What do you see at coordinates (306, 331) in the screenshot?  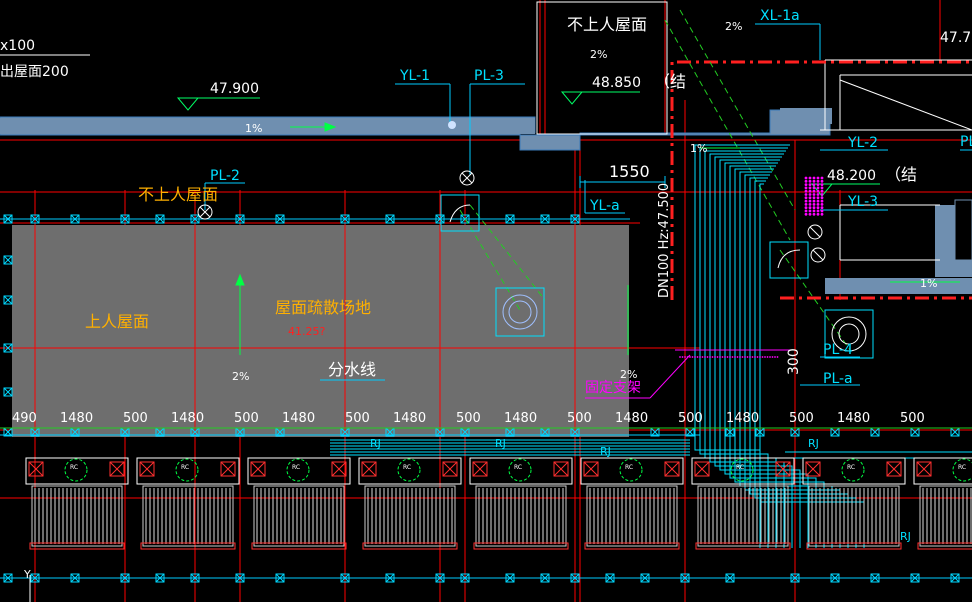 I see `elevation-4125: 41.25?` at bounding box center [306, 331].